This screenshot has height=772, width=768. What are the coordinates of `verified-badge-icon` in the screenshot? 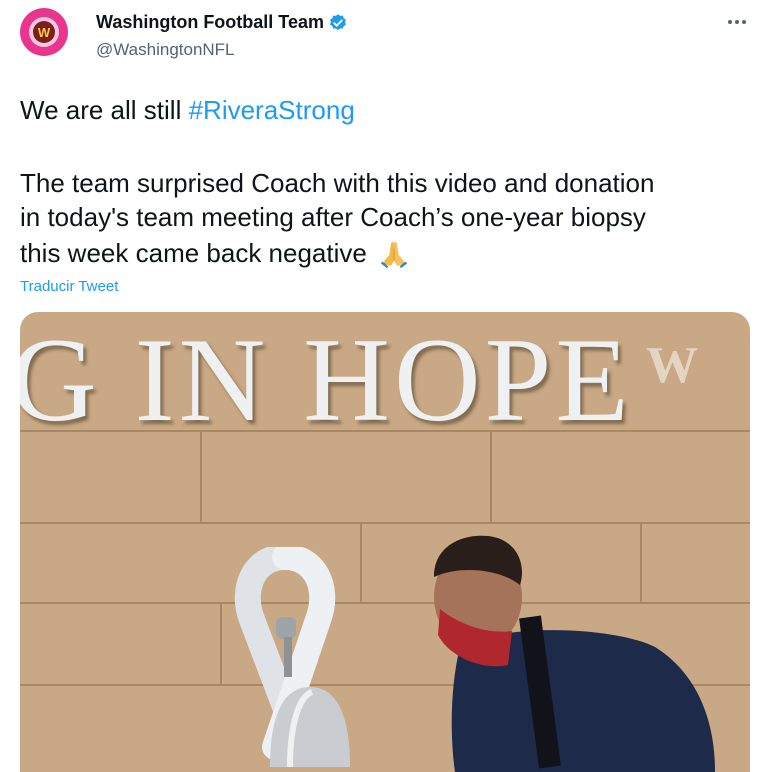 It's located at (338, 21).